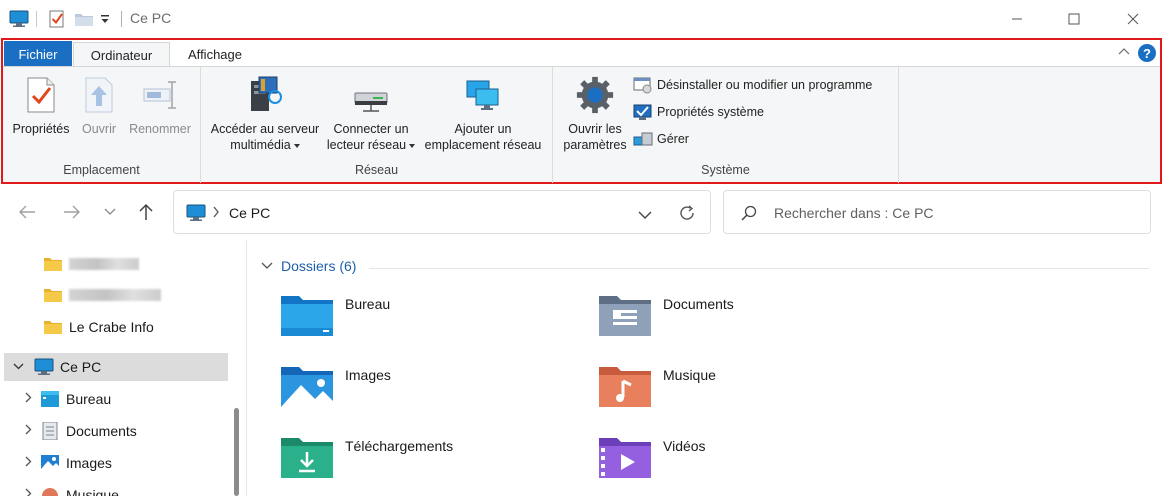 This screenshot has width=1164, height=496. Describe the element at coordinates (160, 129) in the screenshot. I see `rename-label: Renommer` at that location.